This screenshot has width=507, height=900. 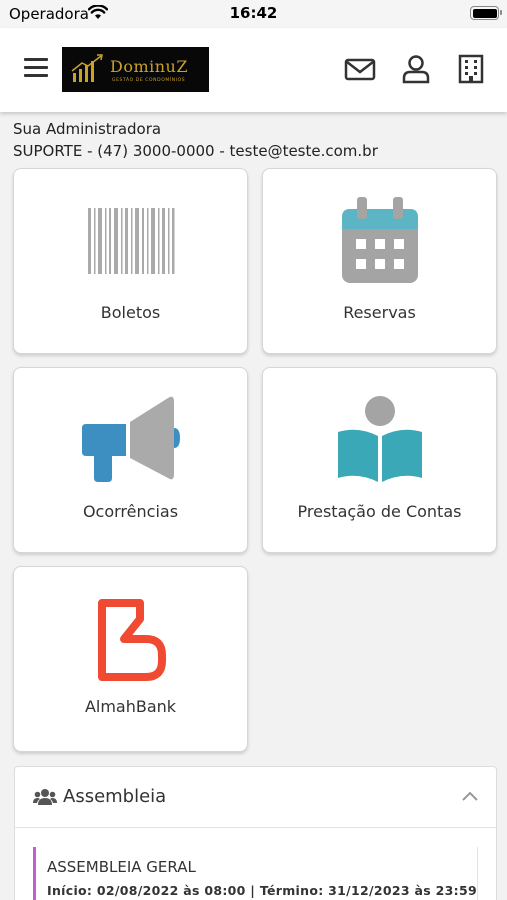 I want to click on reading-person-icon, so click(x=379, y=439).